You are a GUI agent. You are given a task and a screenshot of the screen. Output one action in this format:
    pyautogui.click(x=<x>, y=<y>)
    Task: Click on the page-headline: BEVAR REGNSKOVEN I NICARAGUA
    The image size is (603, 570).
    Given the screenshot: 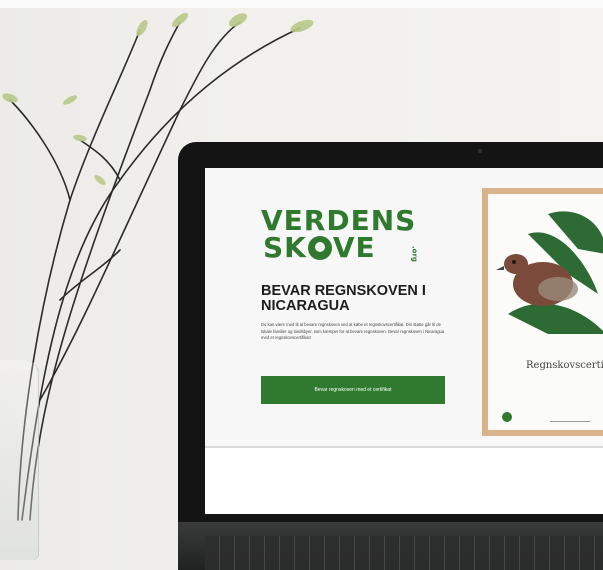 What is the action you would take?
    pyautogui.click(x=343, y=299)
    